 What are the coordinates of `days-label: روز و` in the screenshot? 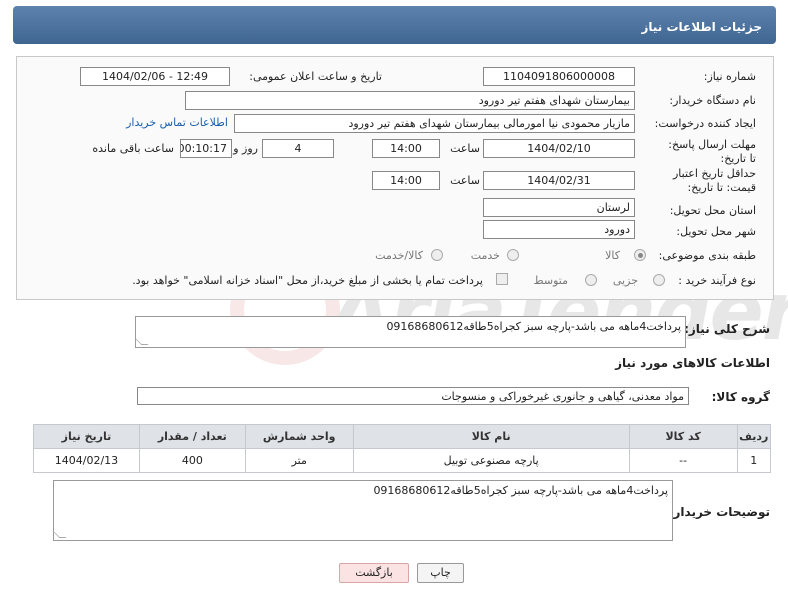 It's located at (245, 148).